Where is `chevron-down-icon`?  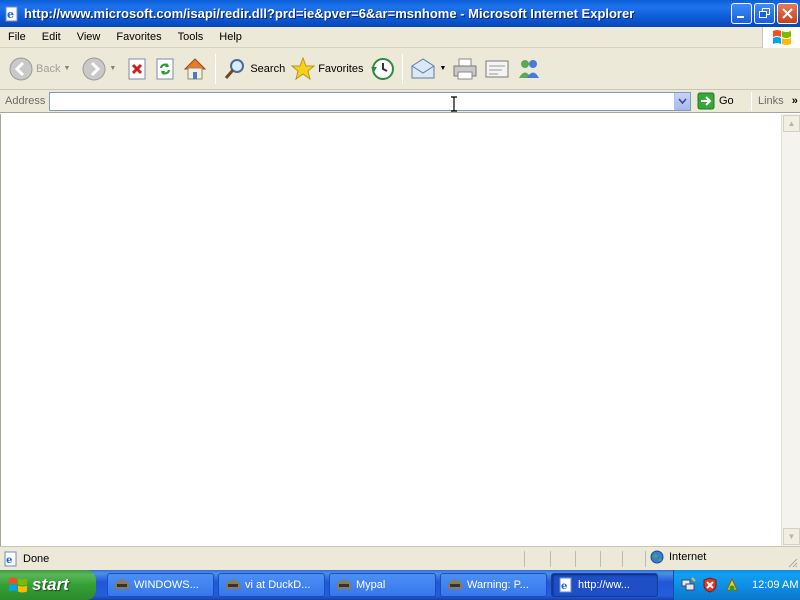 chevron-down-icon is located at coordinates (682, 101).